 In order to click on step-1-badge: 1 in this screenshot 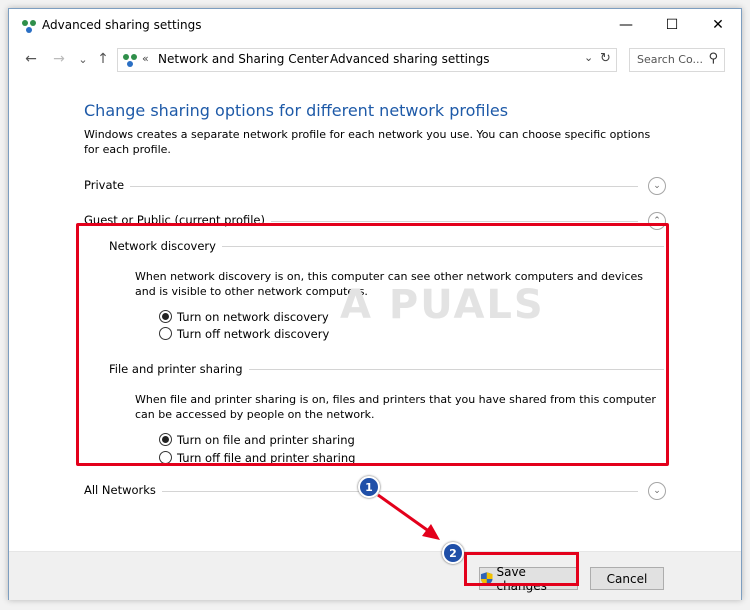, I will do `click(369, 487)`.